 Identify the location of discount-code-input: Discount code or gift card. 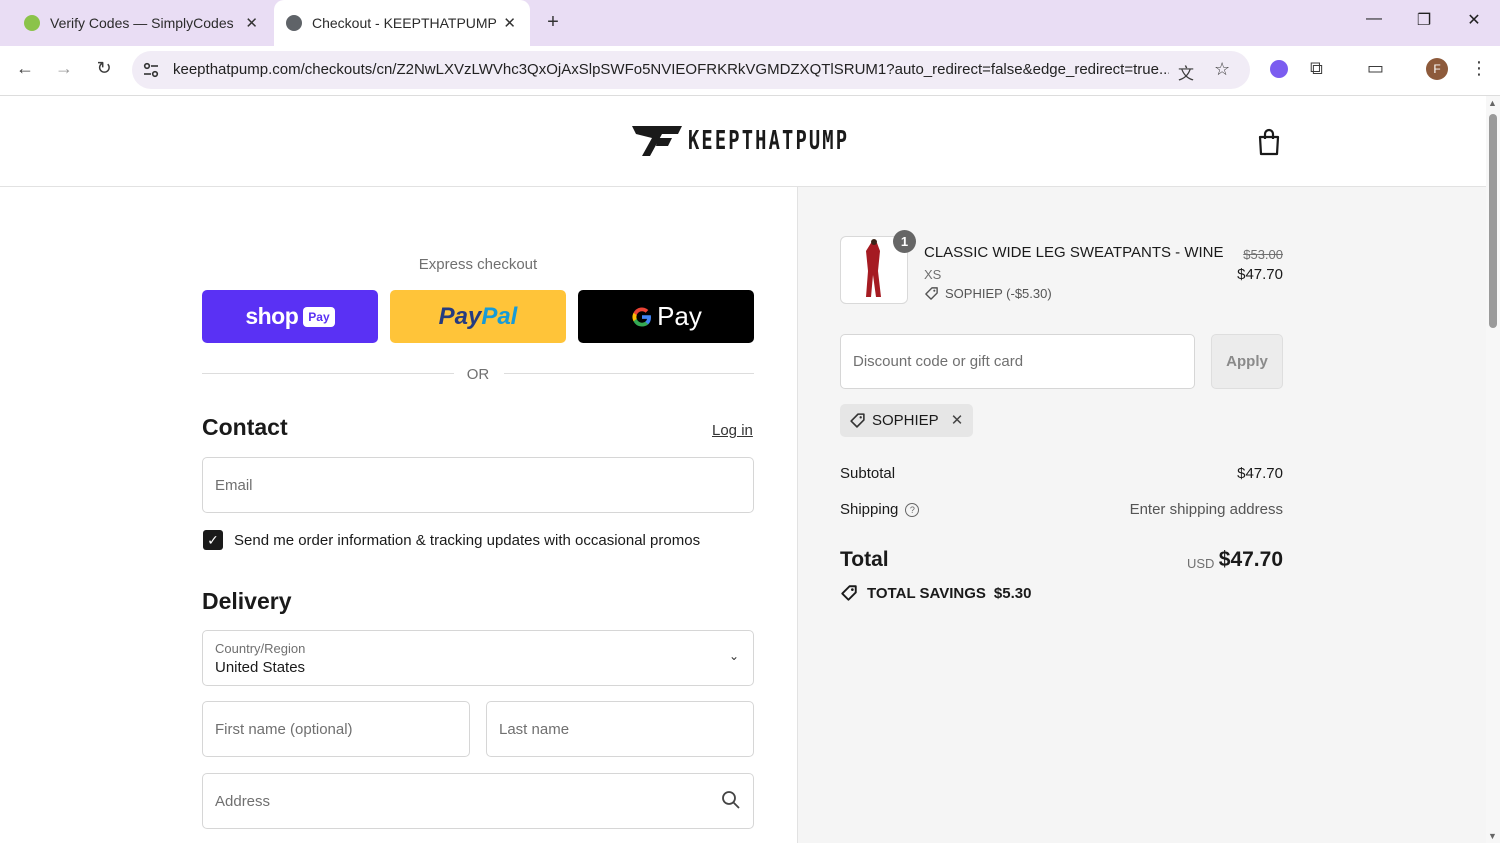
(1017, 361).